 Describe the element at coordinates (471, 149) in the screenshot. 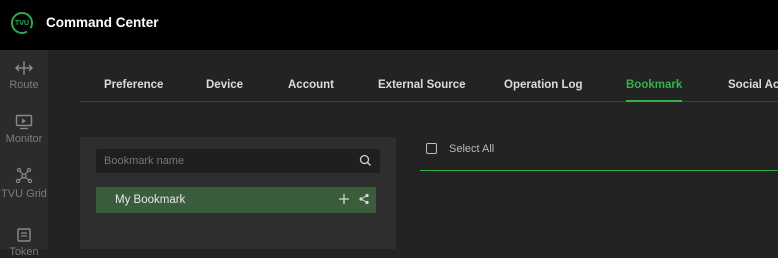

I see `select-all-label: Select All` at that location.